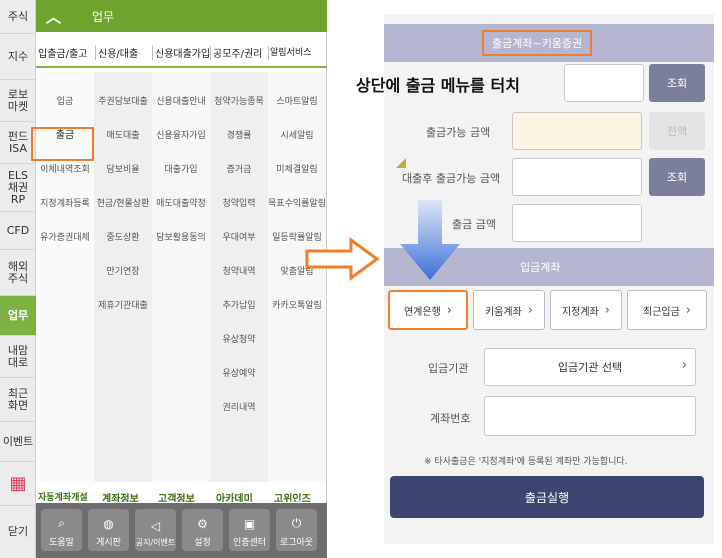 The height and width of the screenshot is (558, 722). Describe the element at coordinates (677, 83) in the screenshot. I see `inquiry-button: 조회` at that location.